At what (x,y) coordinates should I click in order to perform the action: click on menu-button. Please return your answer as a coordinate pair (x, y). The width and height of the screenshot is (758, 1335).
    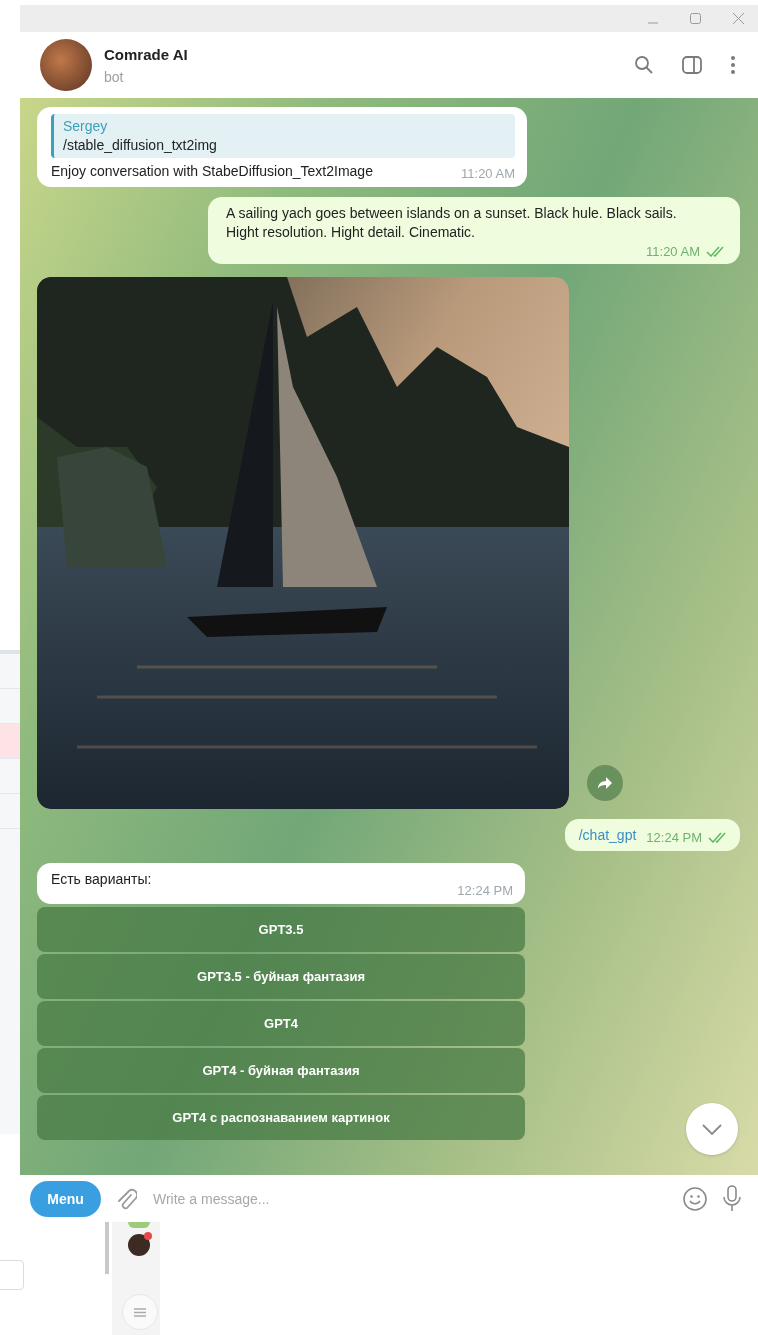
    Looking at the image, I should click on (140, 1312).